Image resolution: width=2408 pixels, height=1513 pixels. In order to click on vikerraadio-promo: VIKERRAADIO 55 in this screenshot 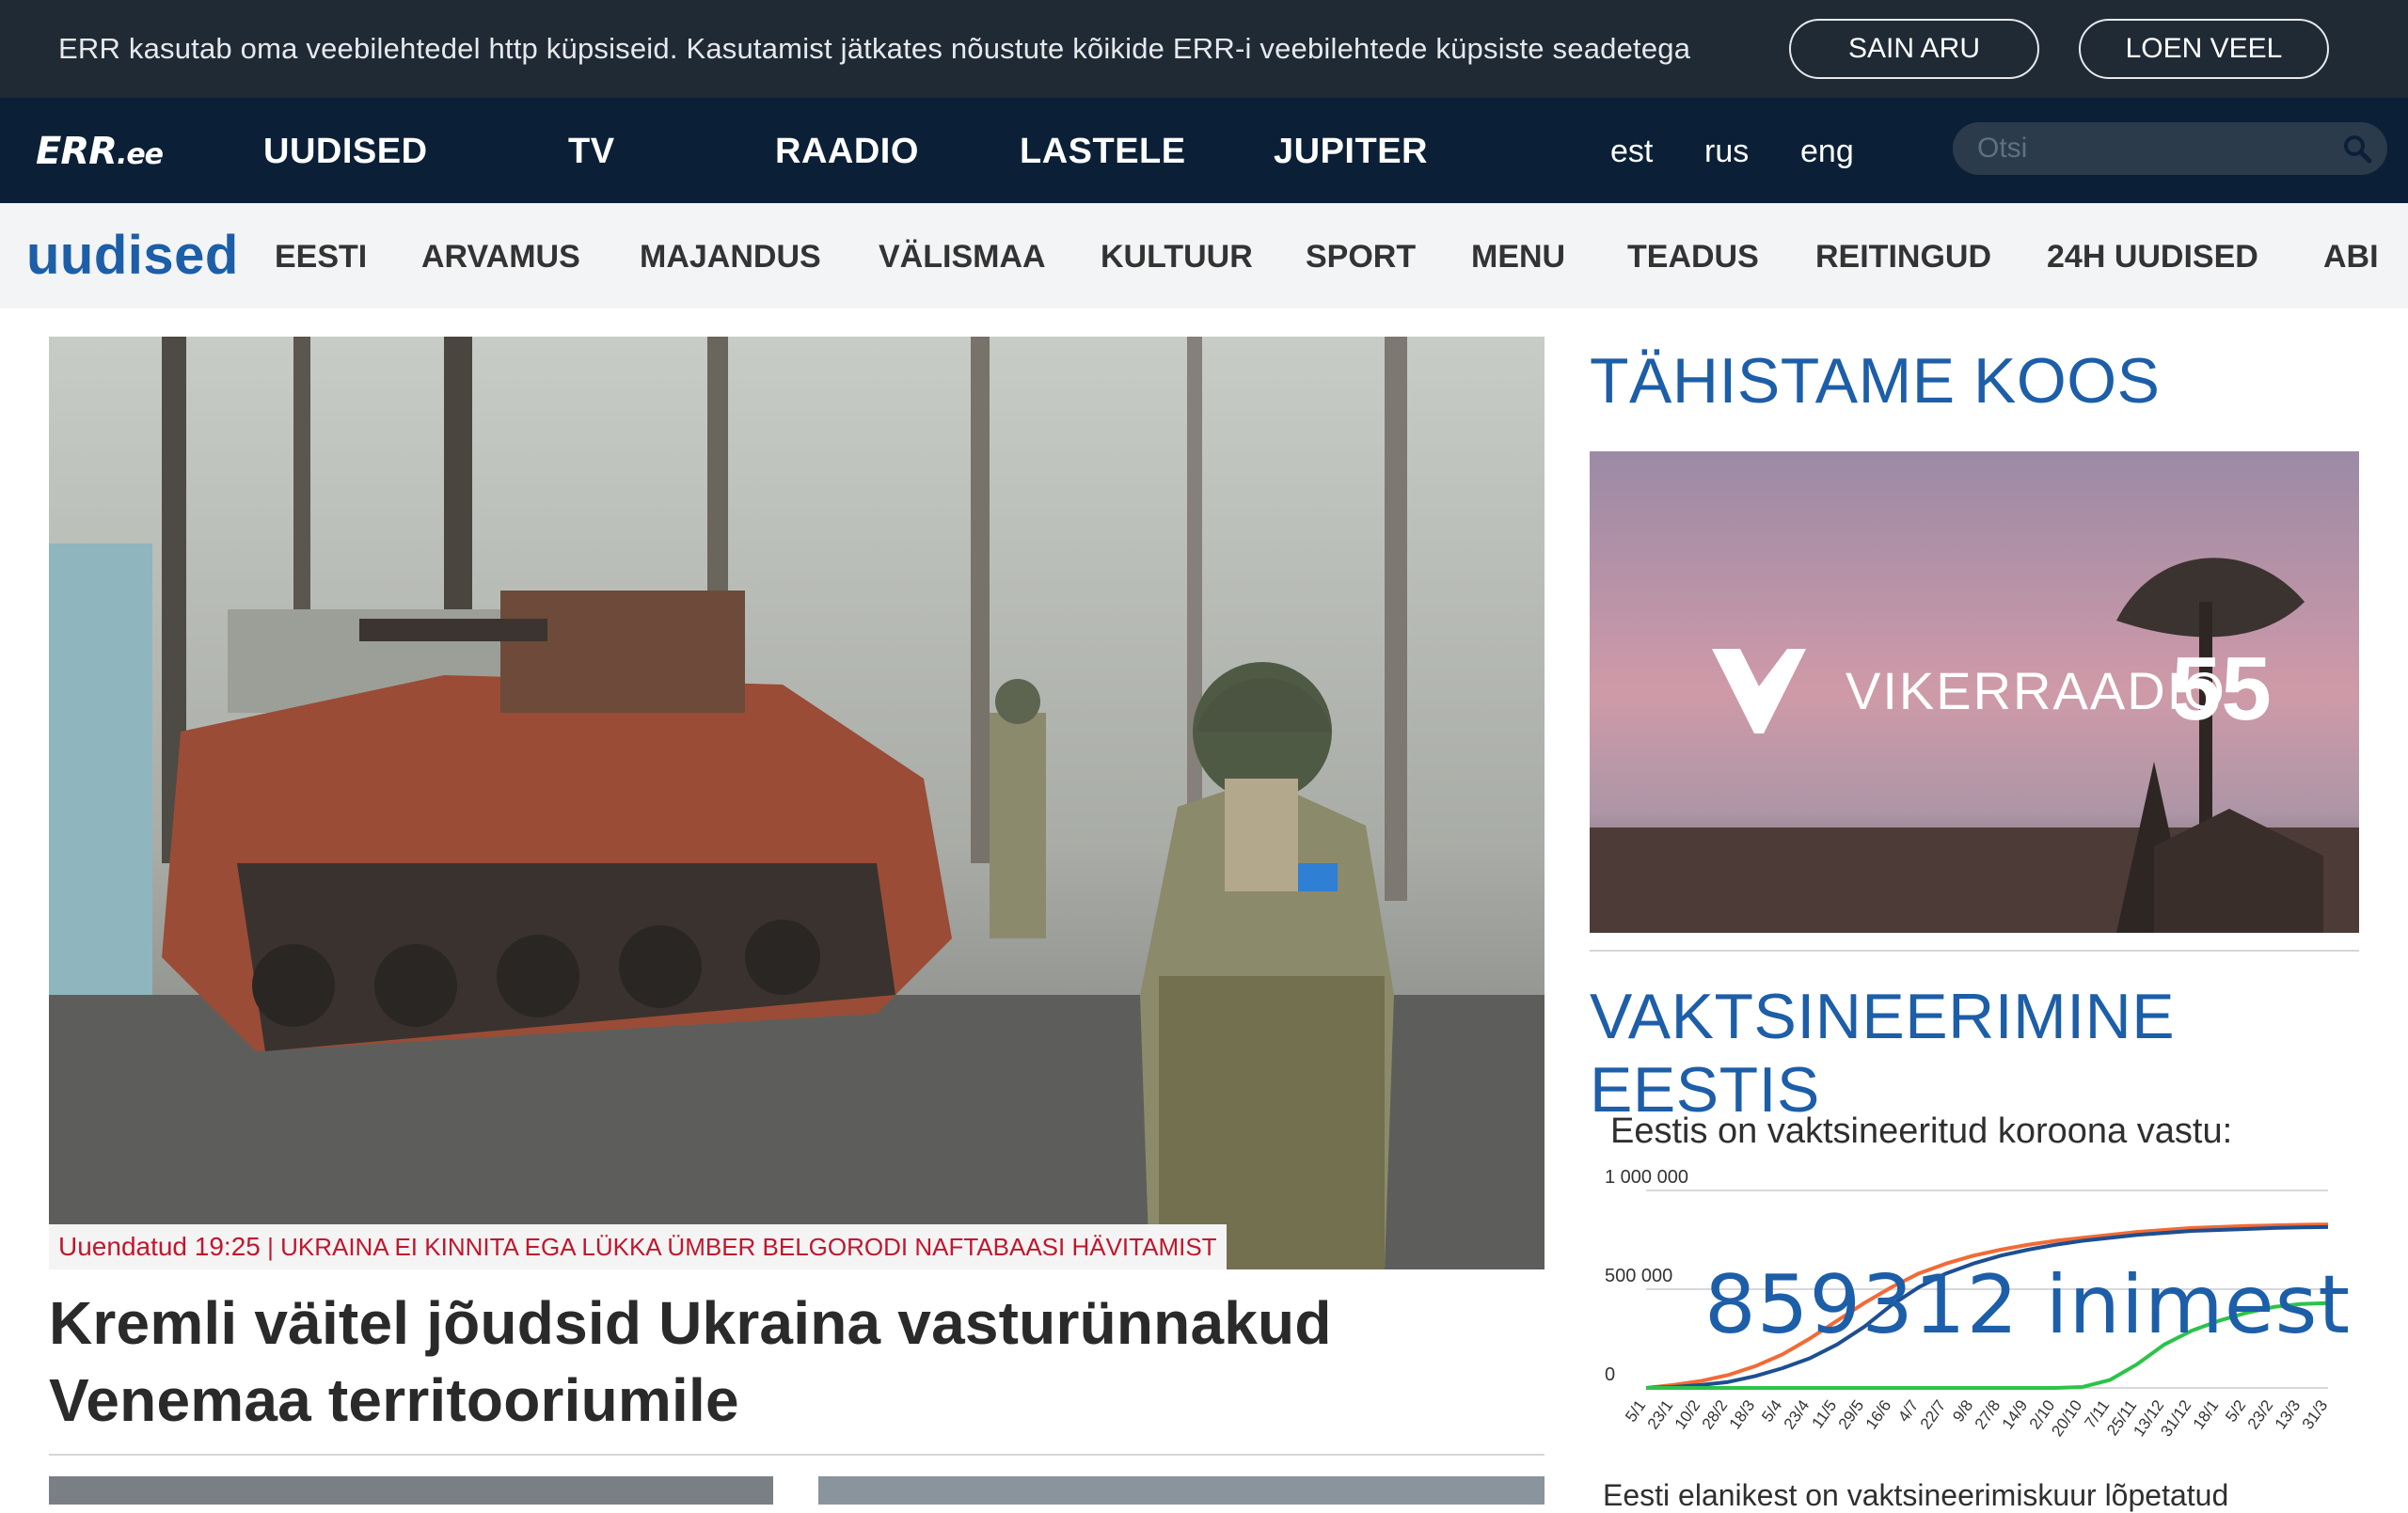, I will do `click(1975, 692)`.